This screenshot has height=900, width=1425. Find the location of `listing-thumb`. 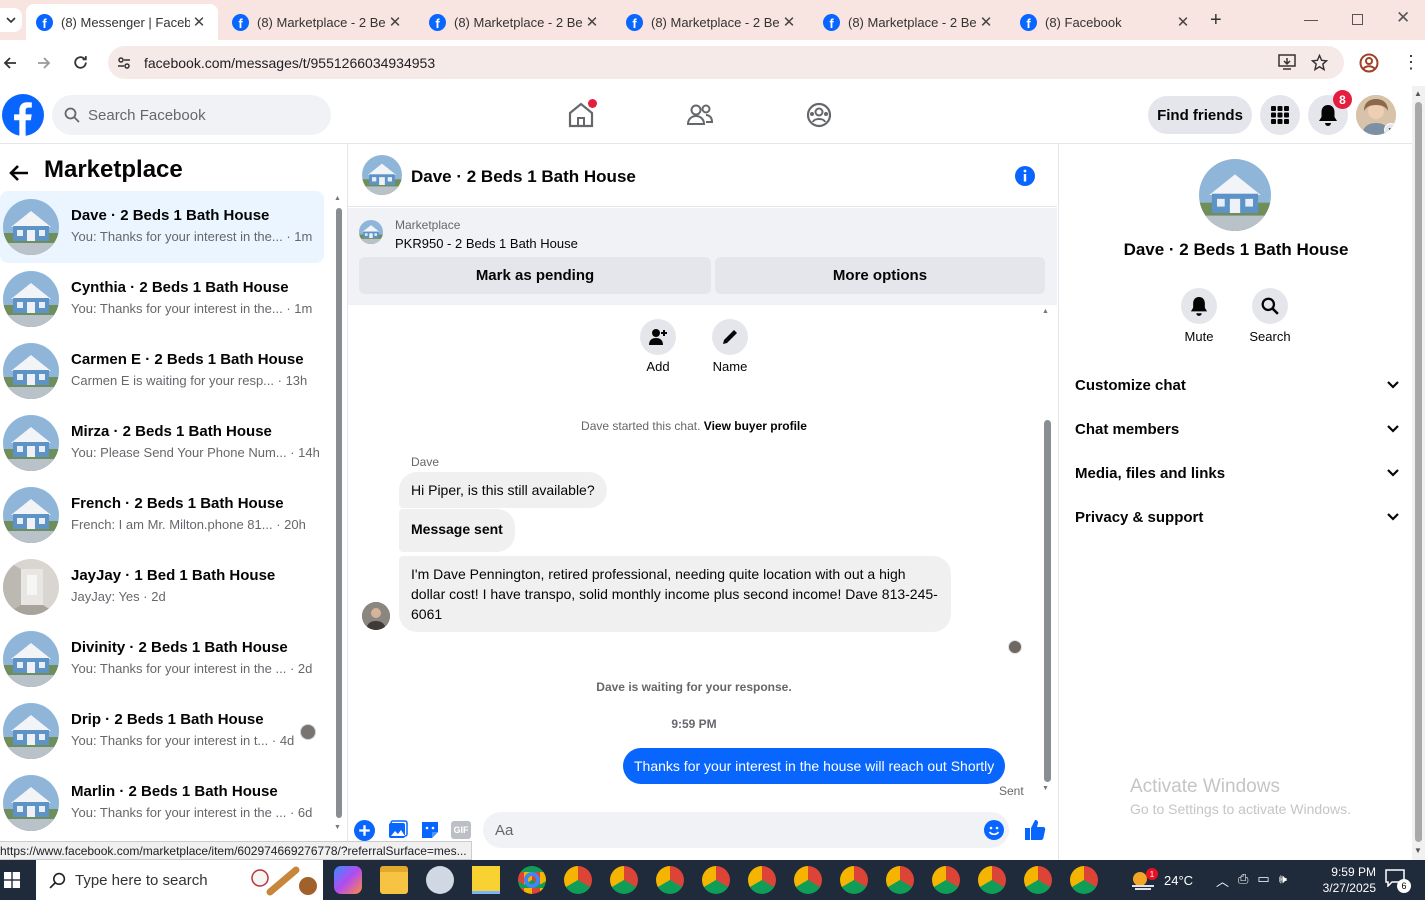

listing-thumb is located at coordinates (371, 232).